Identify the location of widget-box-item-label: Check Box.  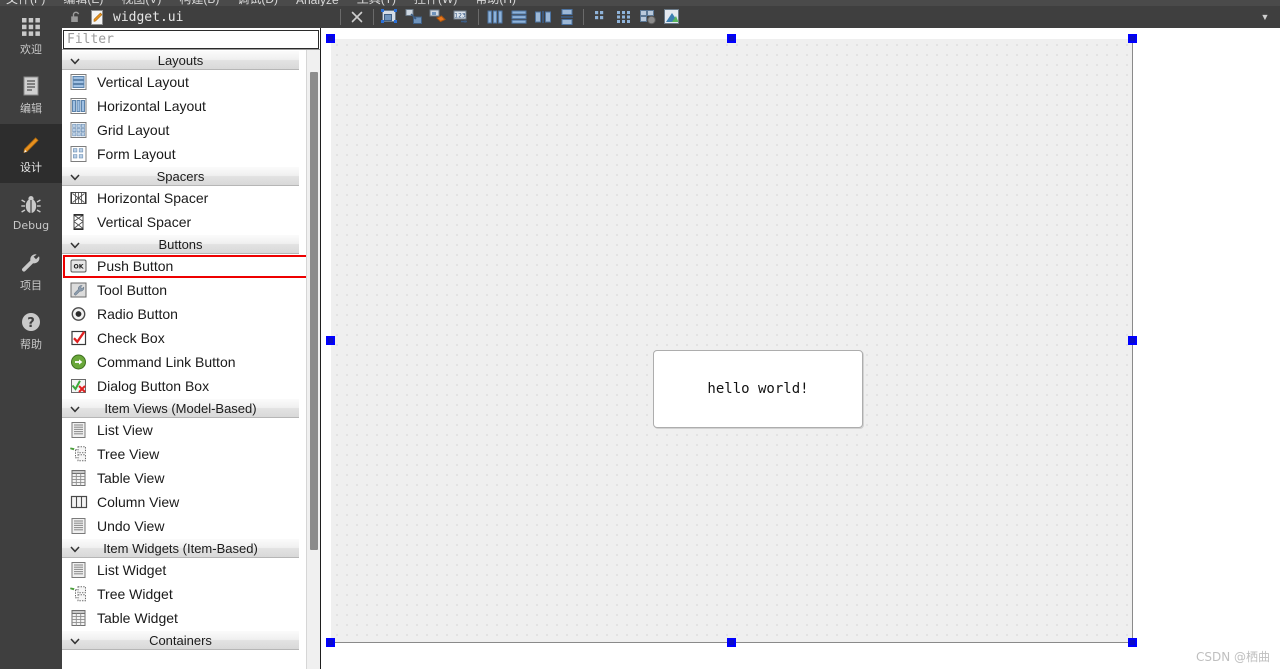
(131, 338).